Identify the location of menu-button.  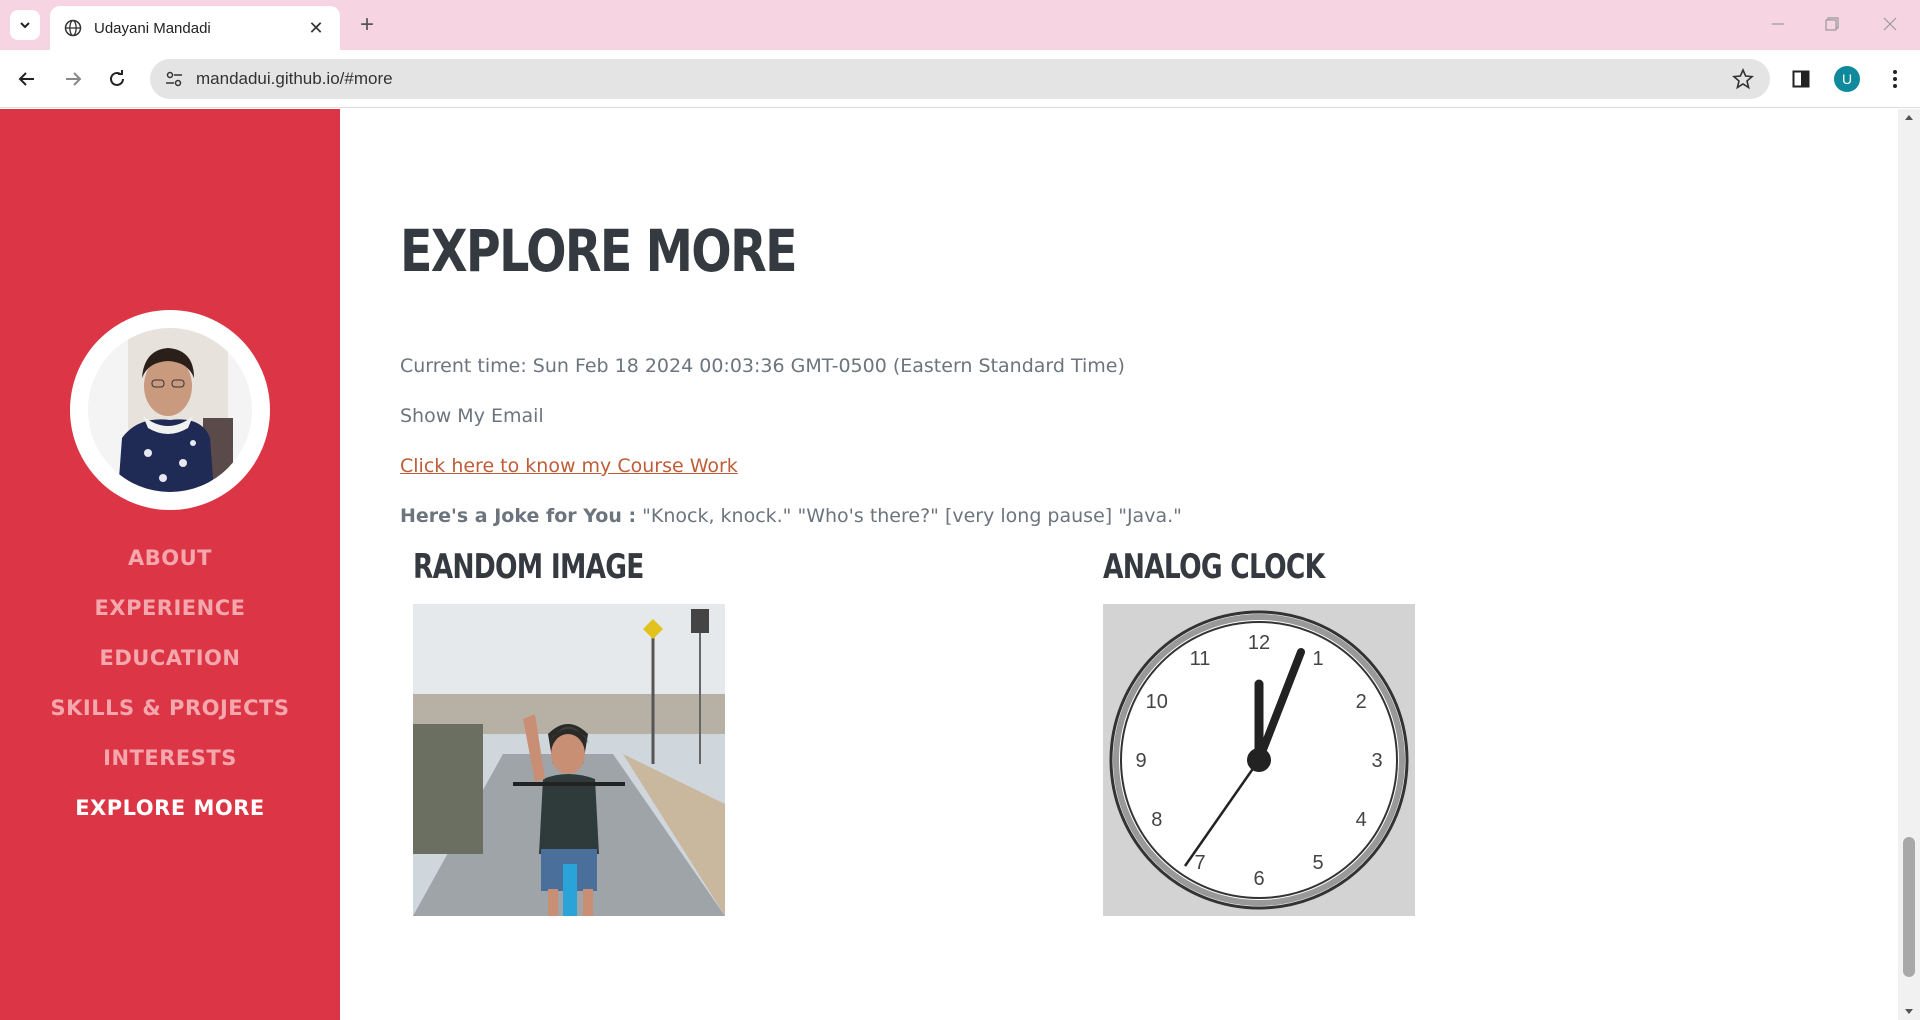
(1895, 79).